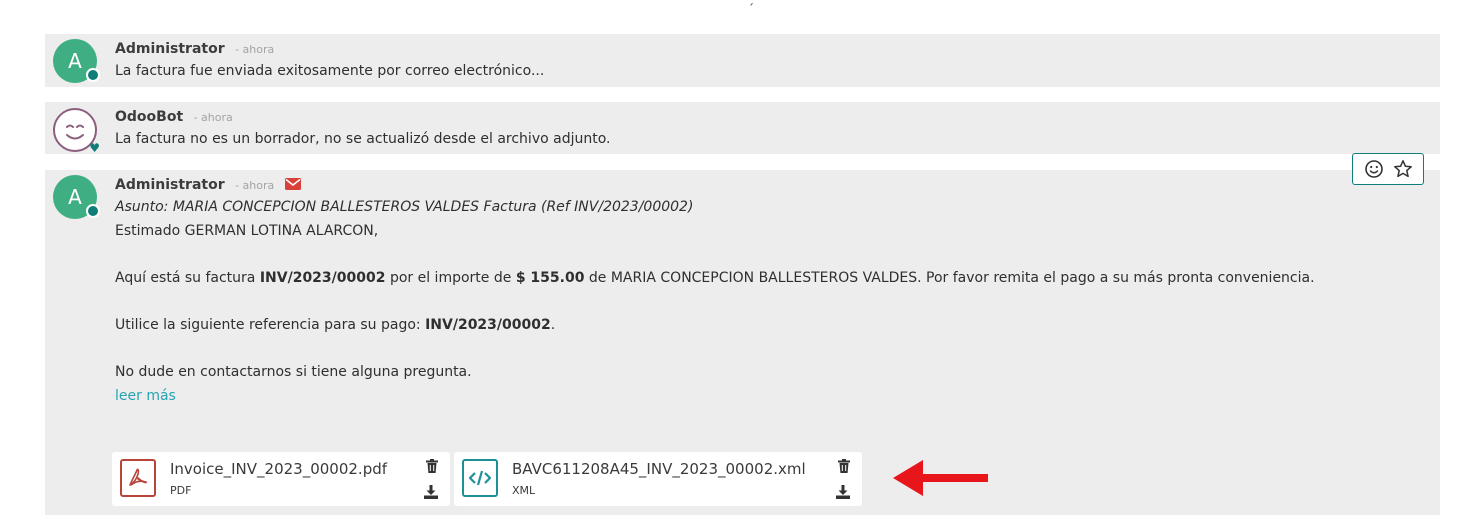 This screenshot has width=1460, height=528. I want to click on message-author: OdooBot, so click(149, 117).